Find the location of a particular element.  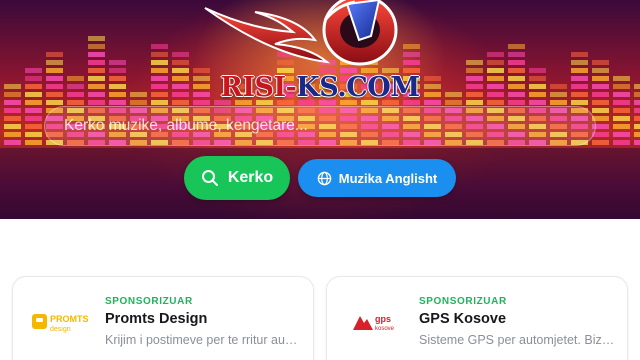

search-bar is located at coordinates (320, 126).